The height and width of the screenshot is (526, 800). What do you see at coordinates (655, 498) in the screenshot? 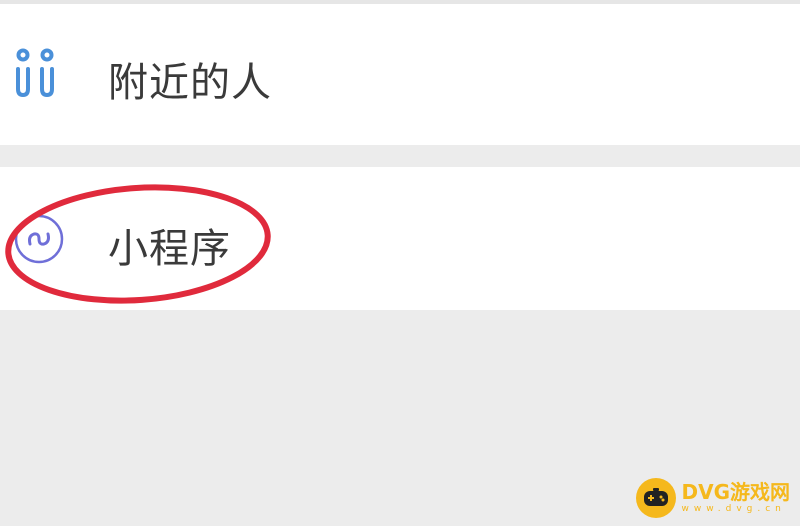
I see `gamepad-icon` at bounding box center [655, 498].